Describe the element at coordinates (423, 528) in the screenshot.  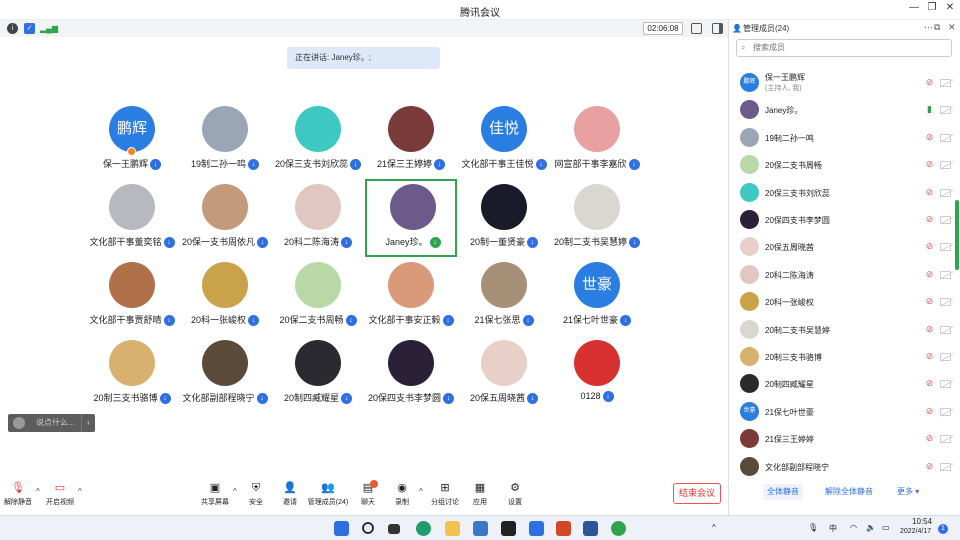
I see `edge-icon` at that location.